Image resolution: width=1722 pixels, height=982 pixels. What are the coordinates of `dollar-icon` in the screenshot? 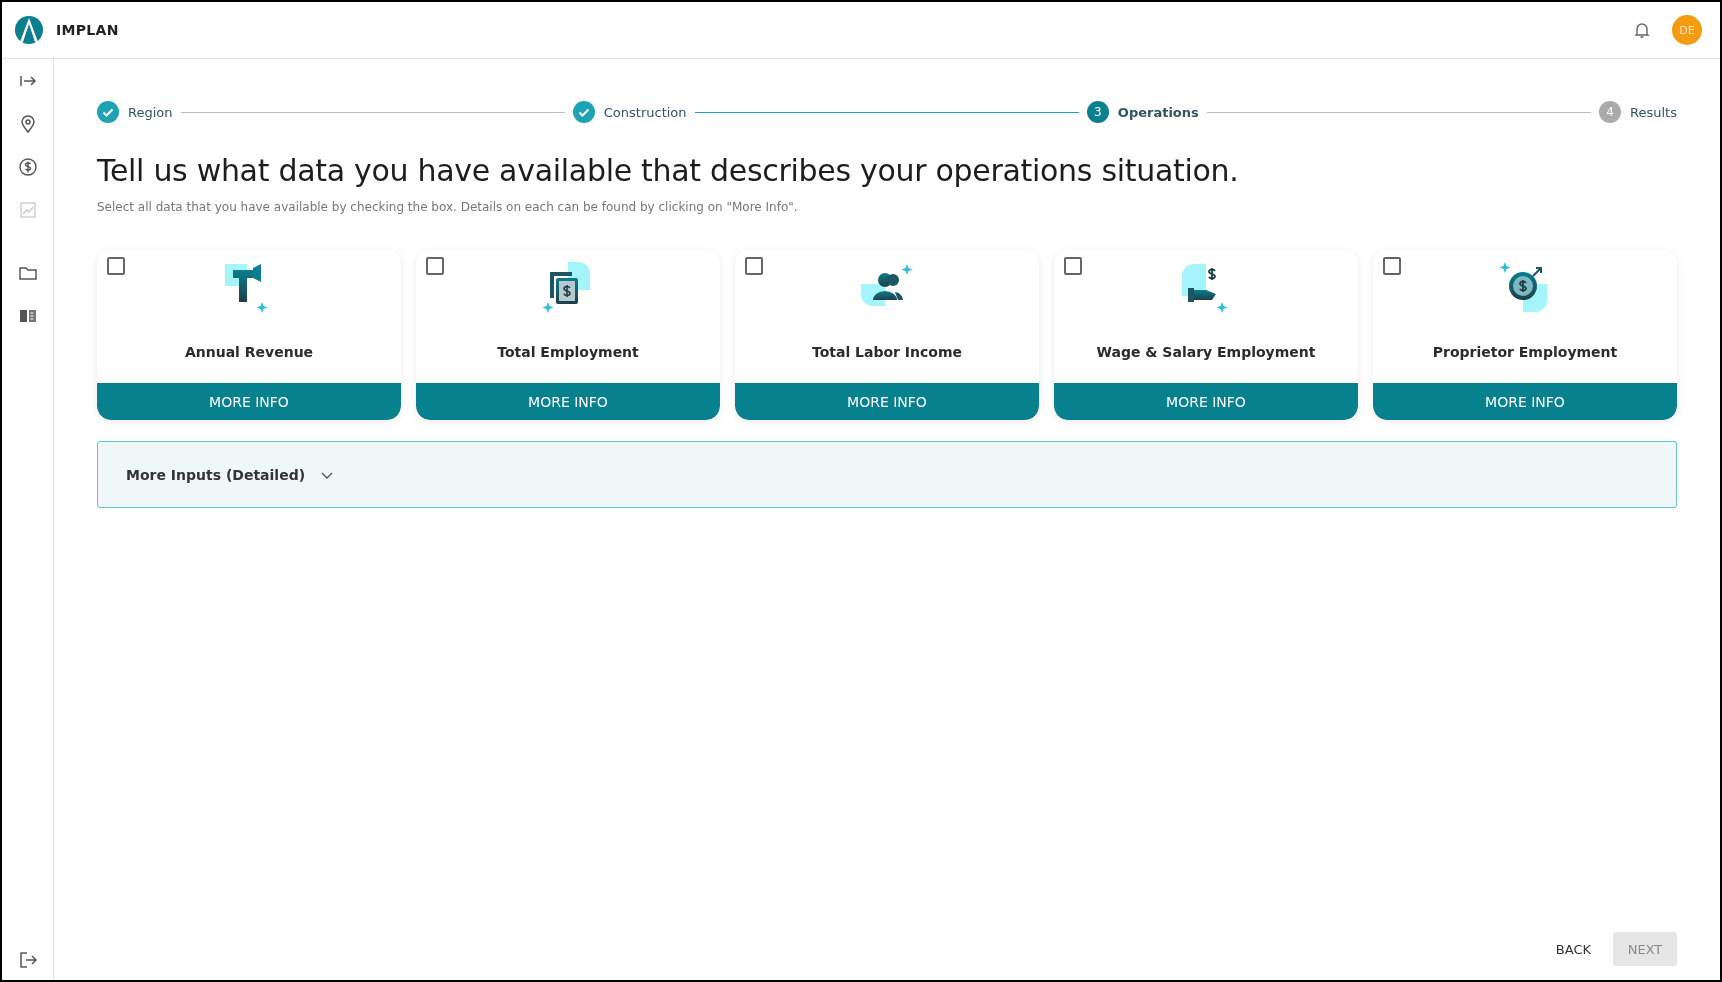 It's located at (27, 167).